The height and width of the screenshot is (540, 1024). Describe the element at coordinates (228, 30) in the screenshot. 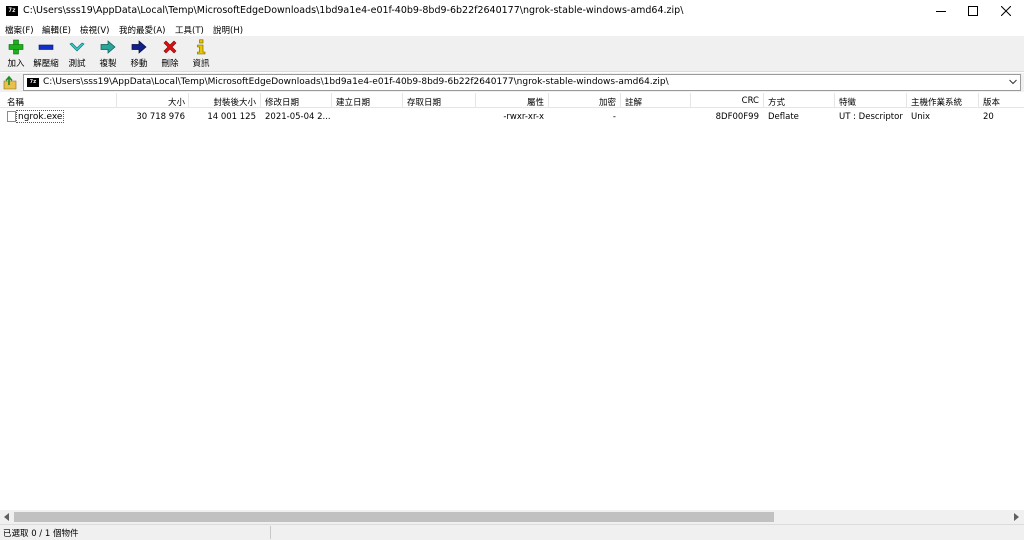

I see `menu-help: 說明(H)` at that location.